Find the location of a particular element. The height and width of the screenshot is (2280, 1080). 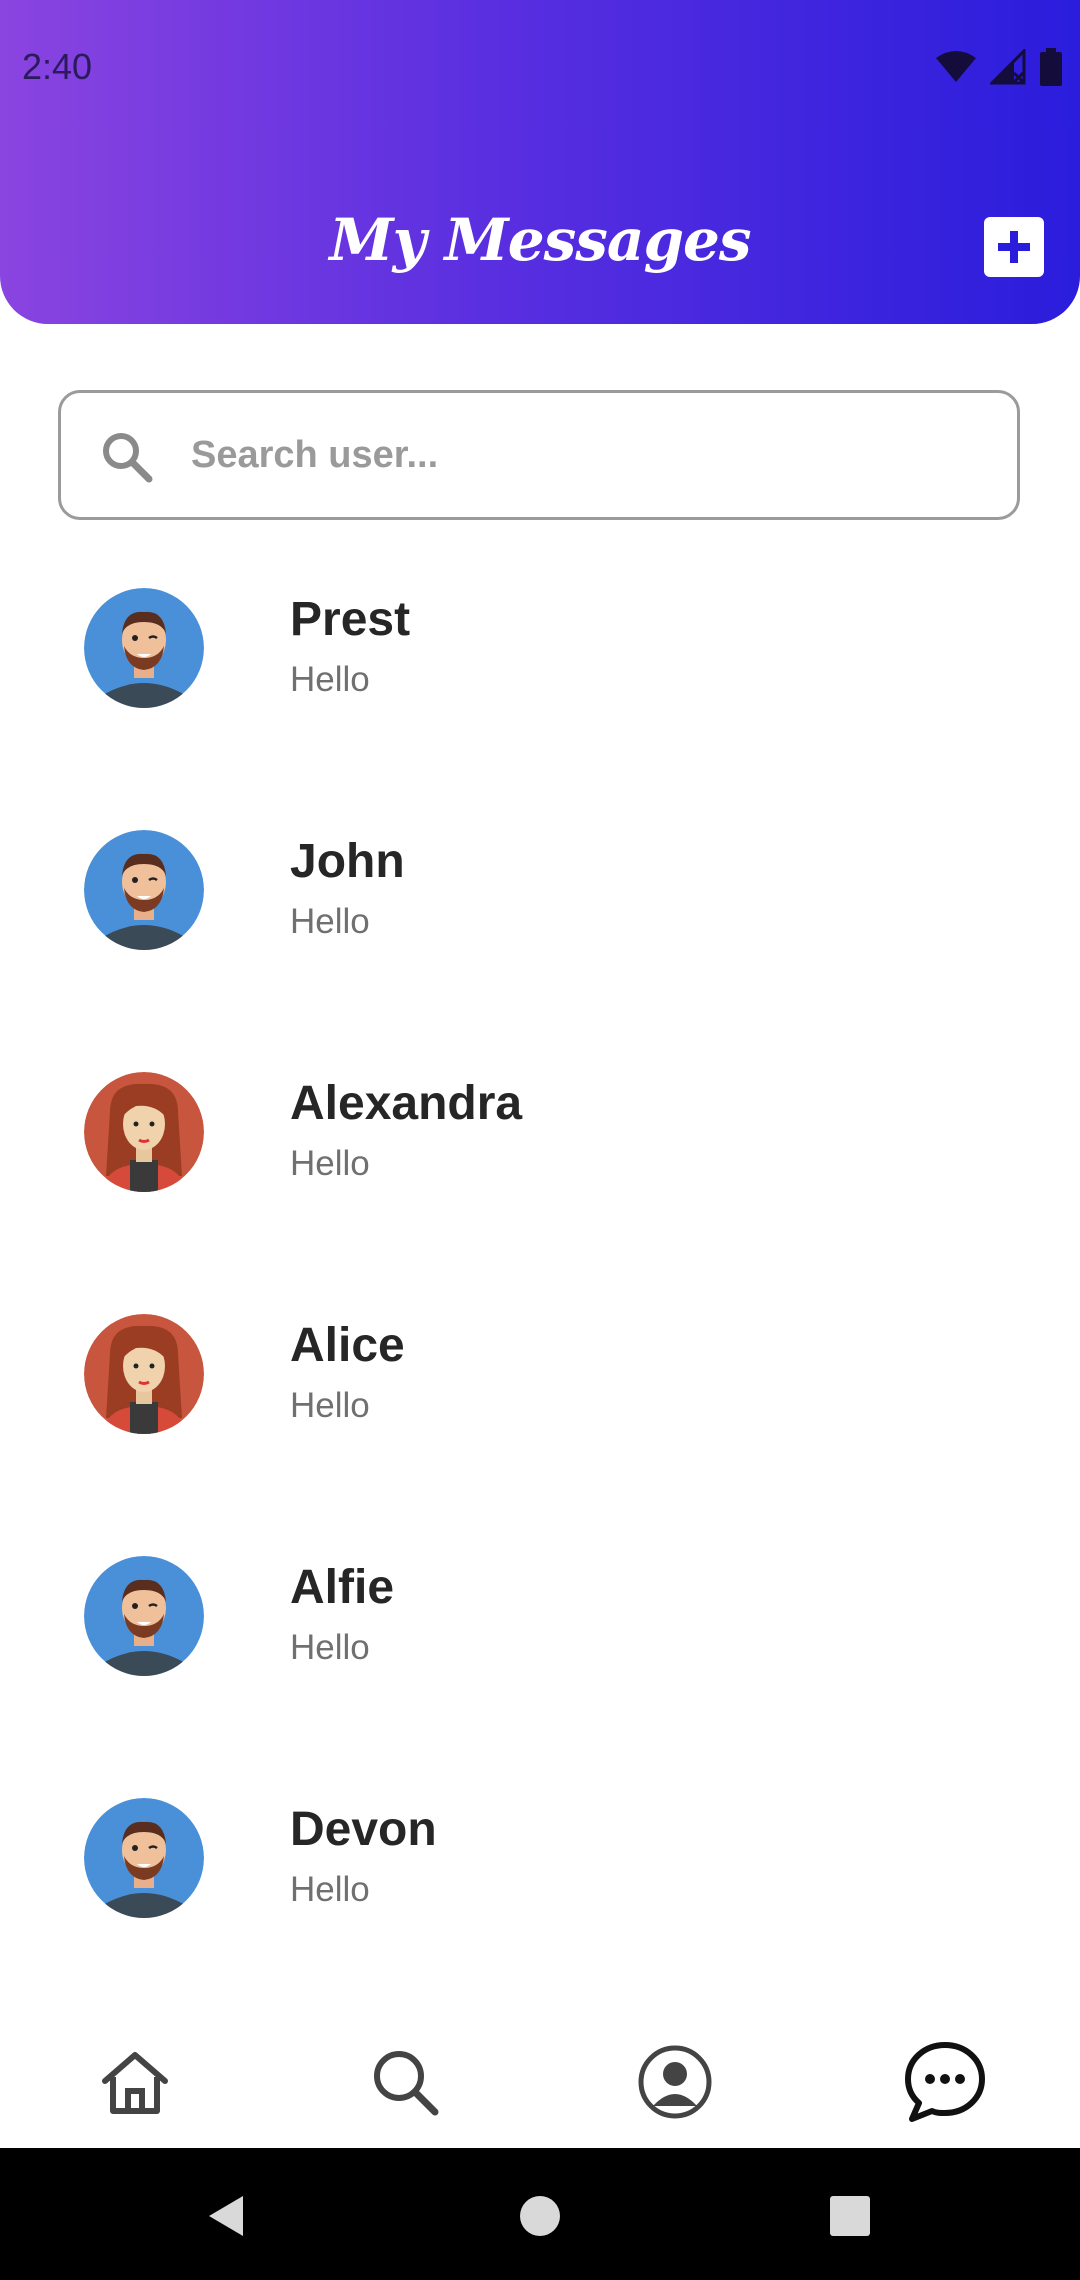

contact-item: Alfie Hello is located at coordinates (540, 1628).